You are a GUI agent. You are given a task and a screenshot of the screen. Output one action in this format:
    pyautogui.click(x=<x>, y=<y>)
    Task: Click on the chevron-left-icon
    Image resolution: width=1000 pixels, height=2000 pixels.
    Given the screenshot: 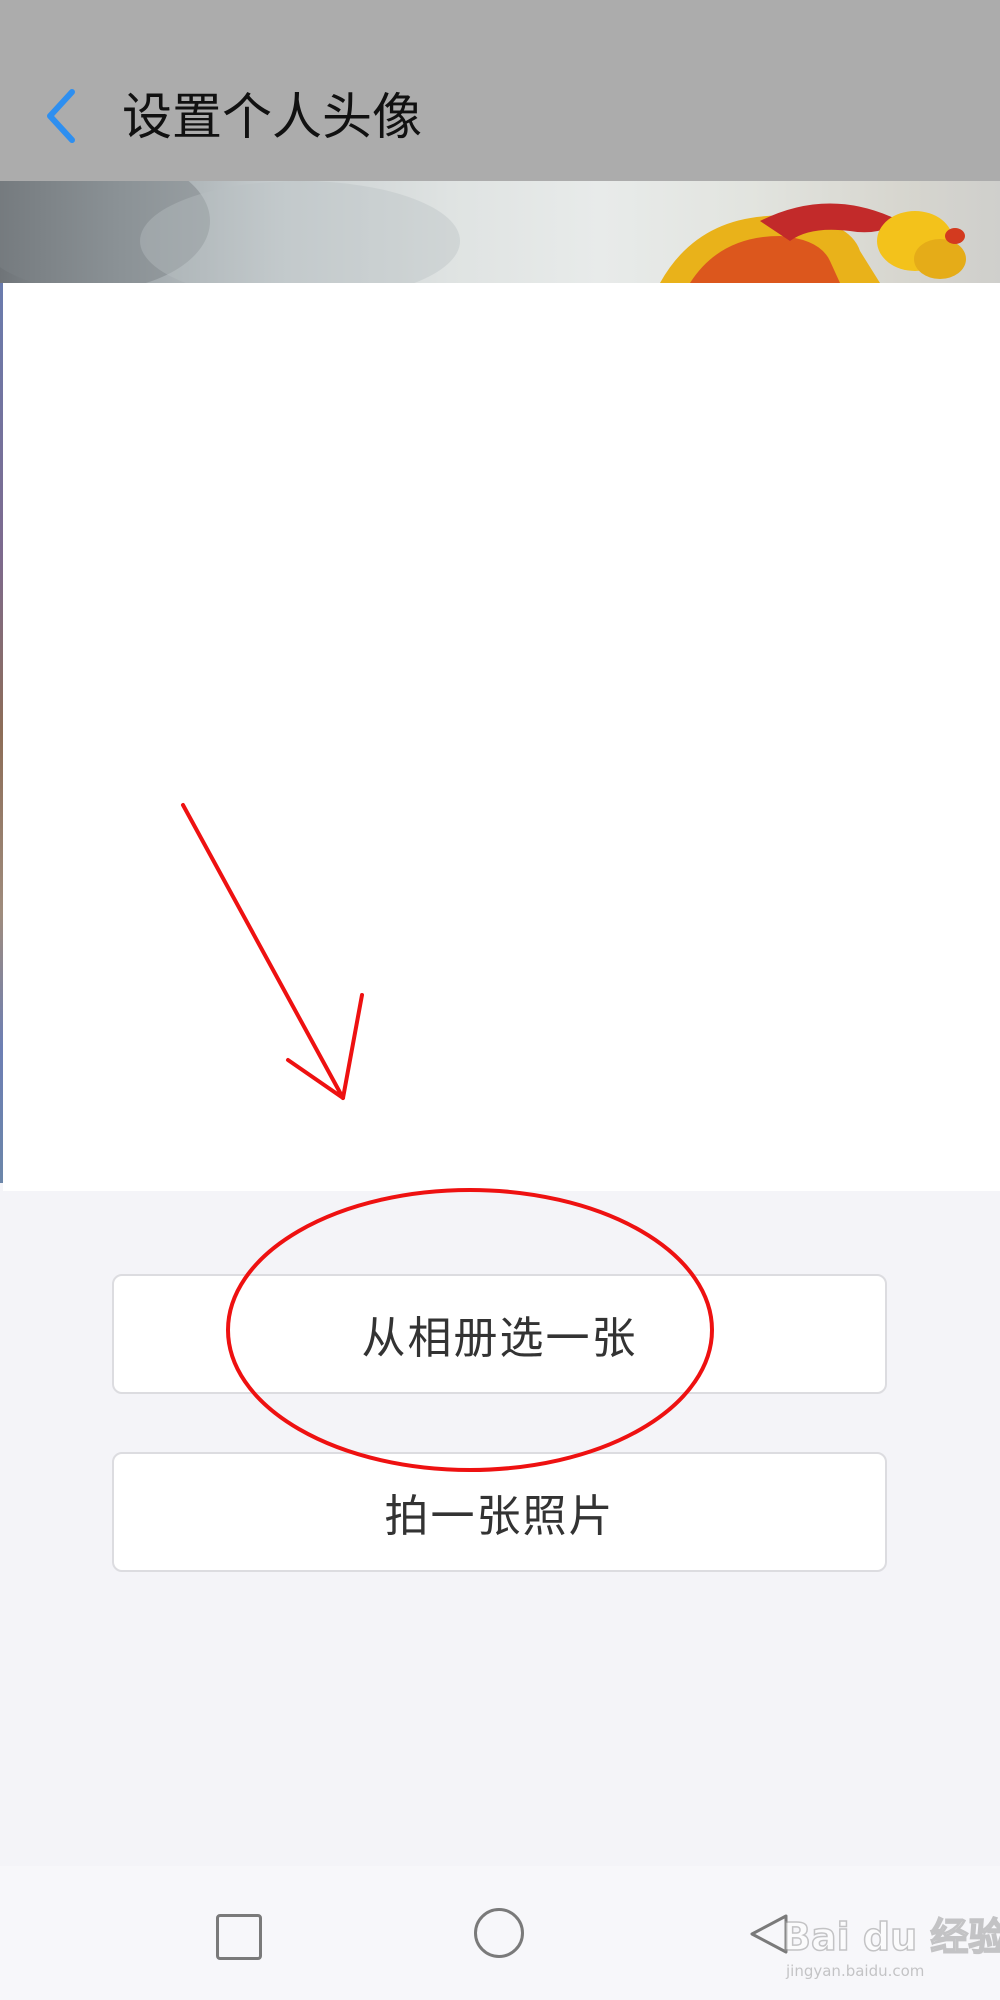 What is the action you would take?
    pyautogui.click(x=61, y=116)
    